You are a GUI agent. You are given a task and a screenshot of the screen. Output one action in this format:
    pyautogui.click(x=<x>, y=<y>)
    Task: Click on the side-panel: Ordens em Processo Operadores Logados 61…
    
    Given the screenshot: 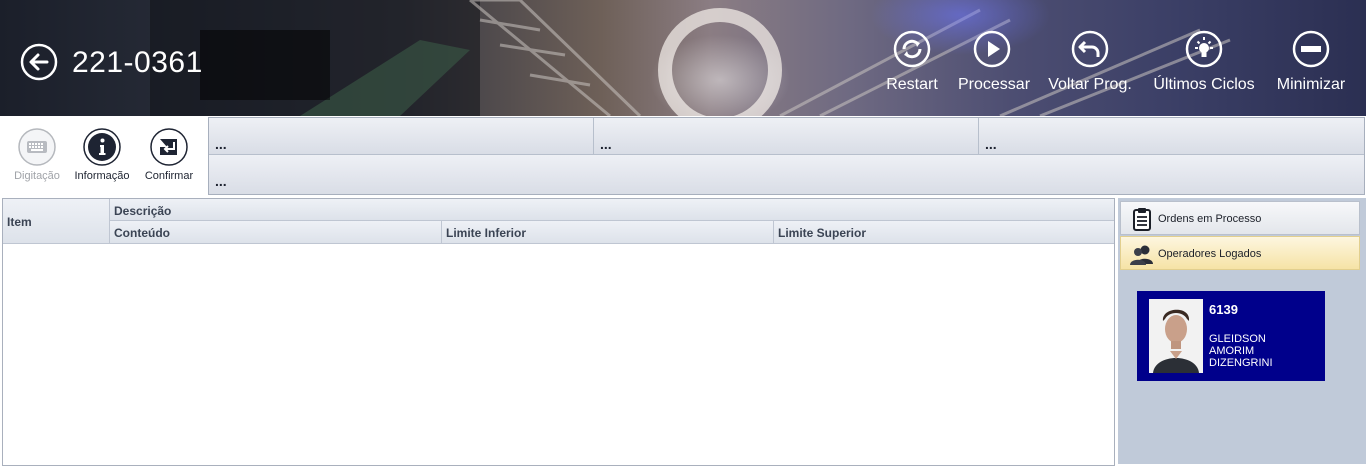 What is the action you would take?
    pyautogui.click(x=1242, y=331)
    